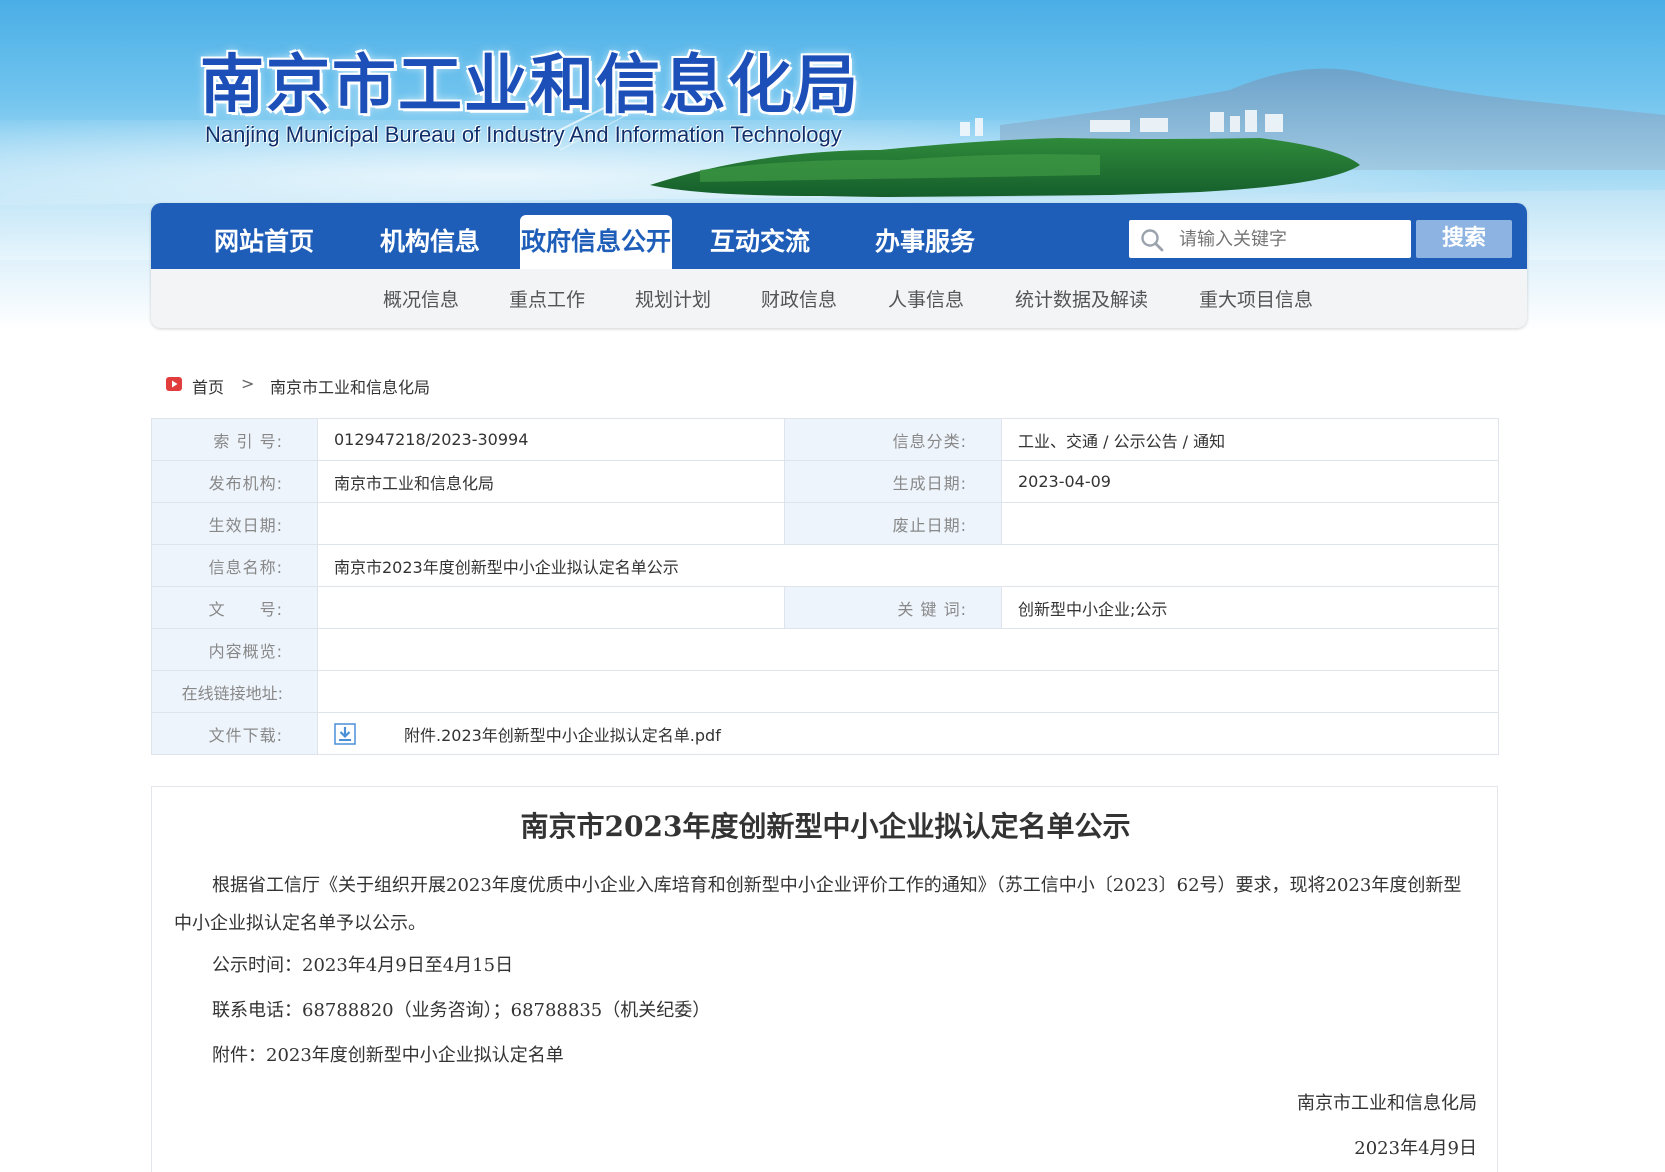 This screenshot has height=1172, width=1665. I want to click on abolished-date-label: 废止日期:, so click(893, 523).